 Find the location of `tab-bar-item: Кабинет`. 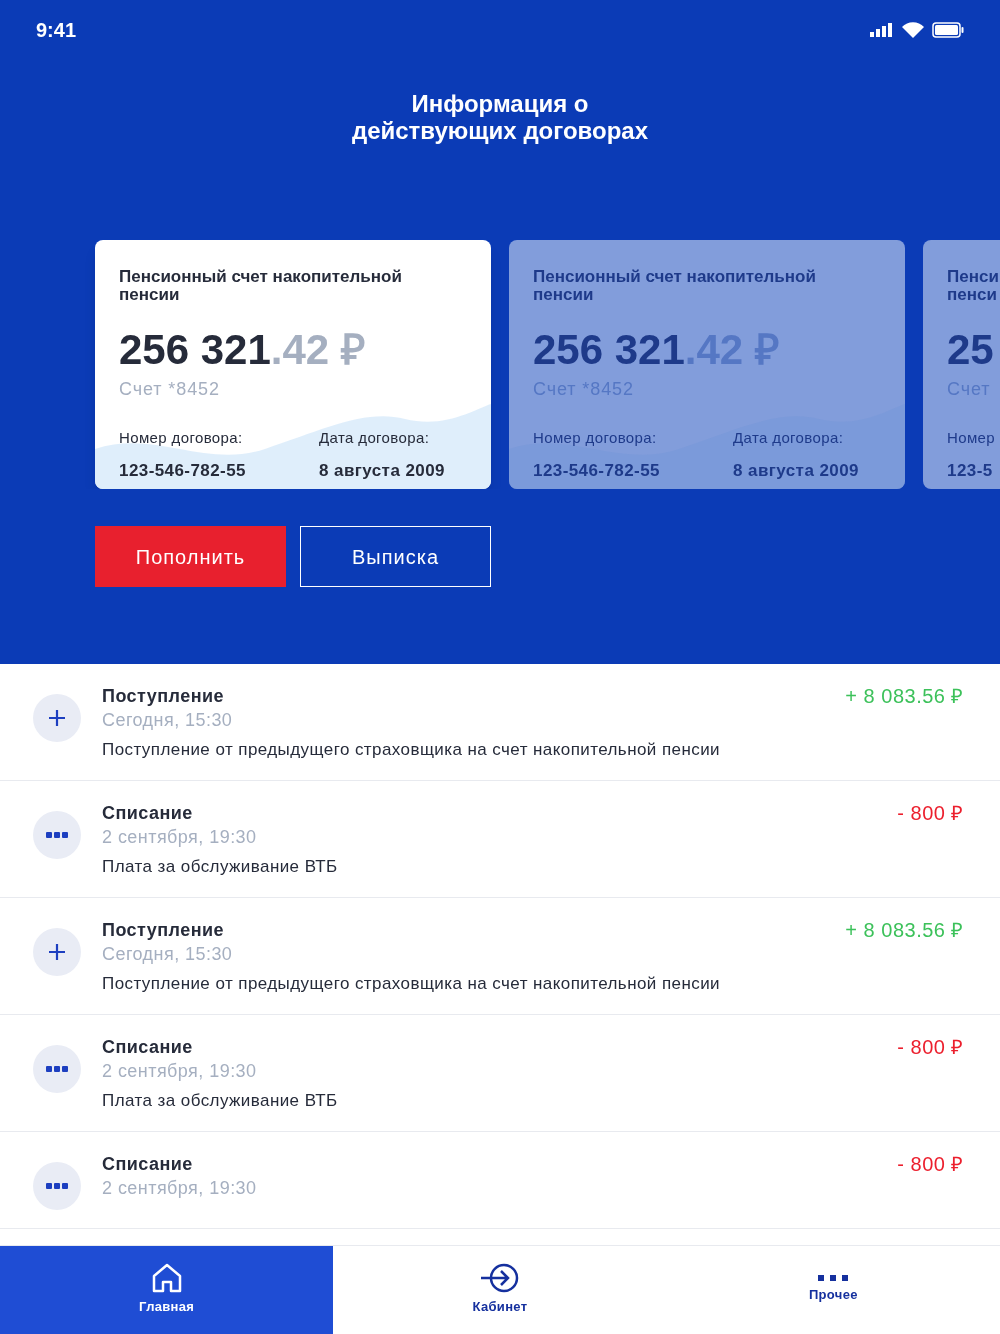

tab-bar-item: Кабинет is located at coordinates (500, 1290).